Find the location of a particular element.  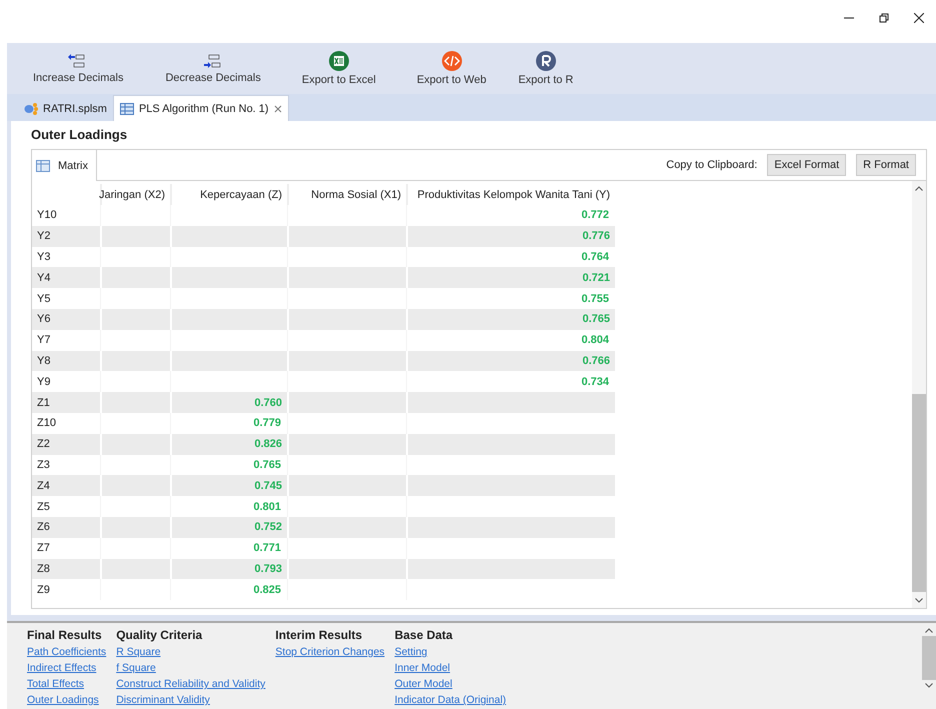

row-label: Y7 is located at coordinates (44, 340).